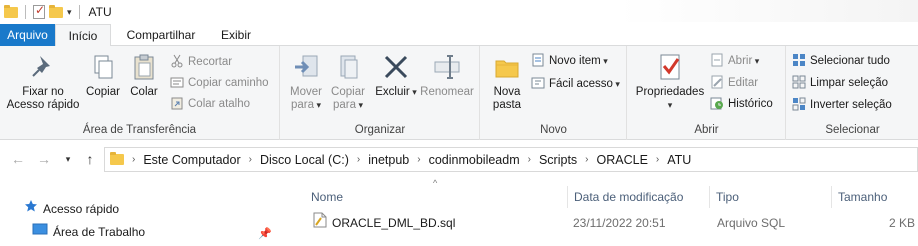 The height and width of the screenshot is (246, 918). I want to click on copy-path-label: Copiar caminho, so click(228, 83).